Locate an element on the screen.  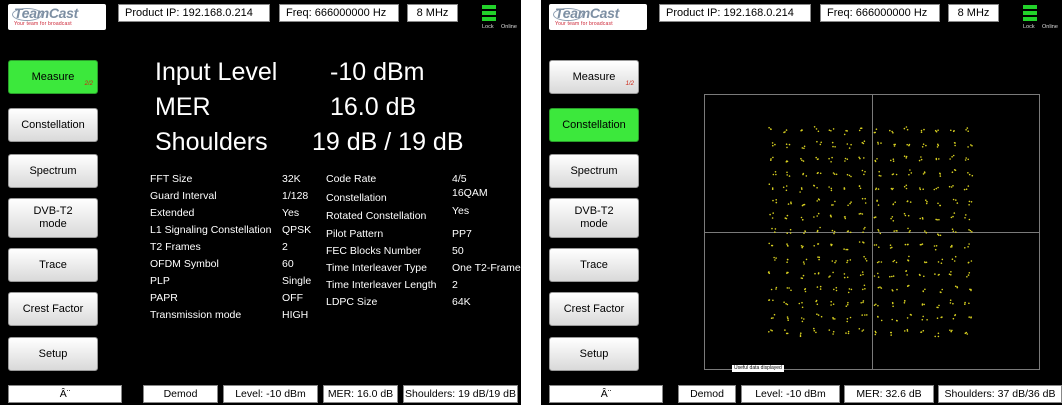
lock-status-icon is located at coordinates (1030, 13).